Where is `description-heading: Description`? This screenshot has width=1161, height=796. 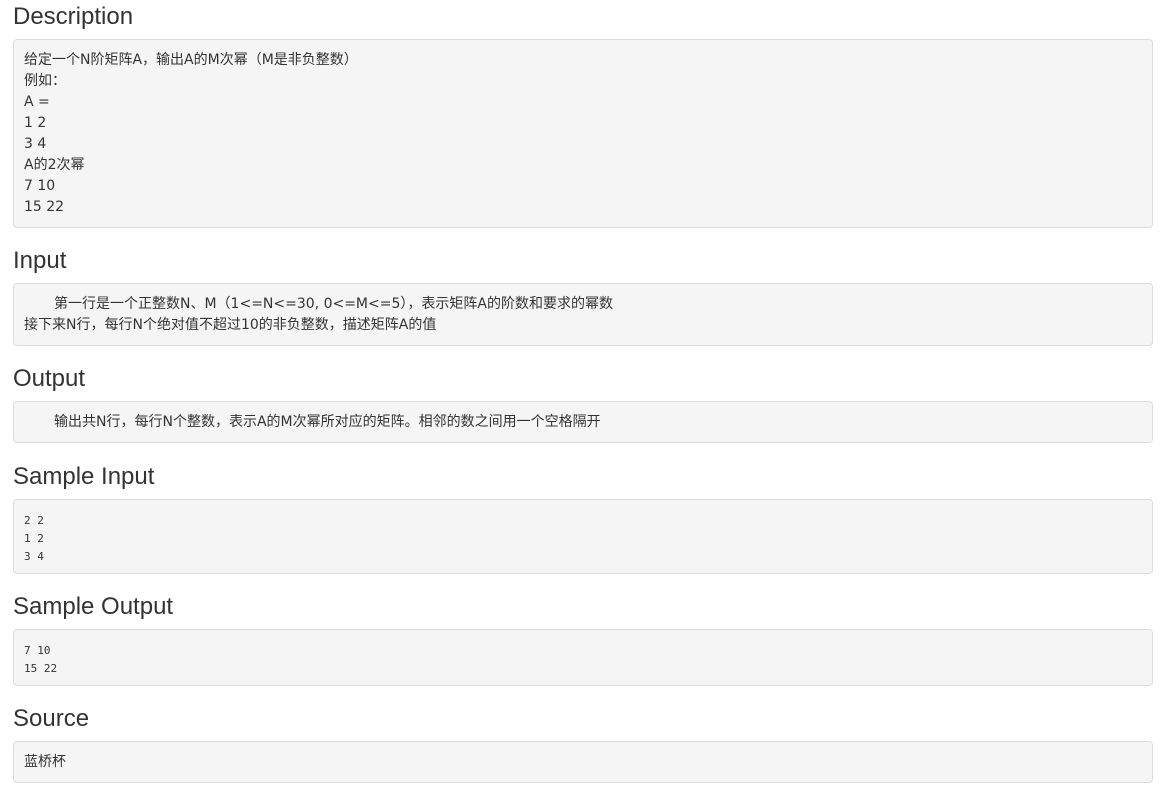 description-heading: Description is located at coordinates (73, 16).